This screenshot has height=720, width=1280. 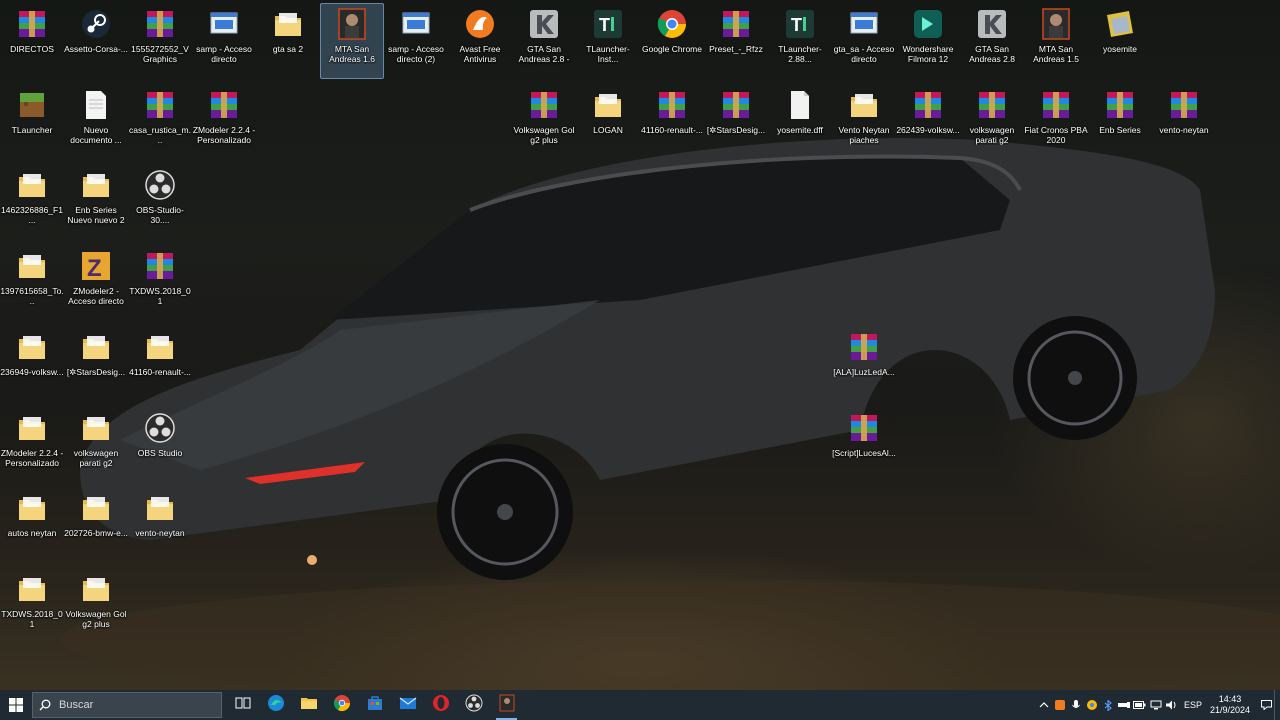 What do you see at coordinates (32, 122) in the screenshot?
I see `desktop-icon: TLauncher` at bounding box center [32, 122].